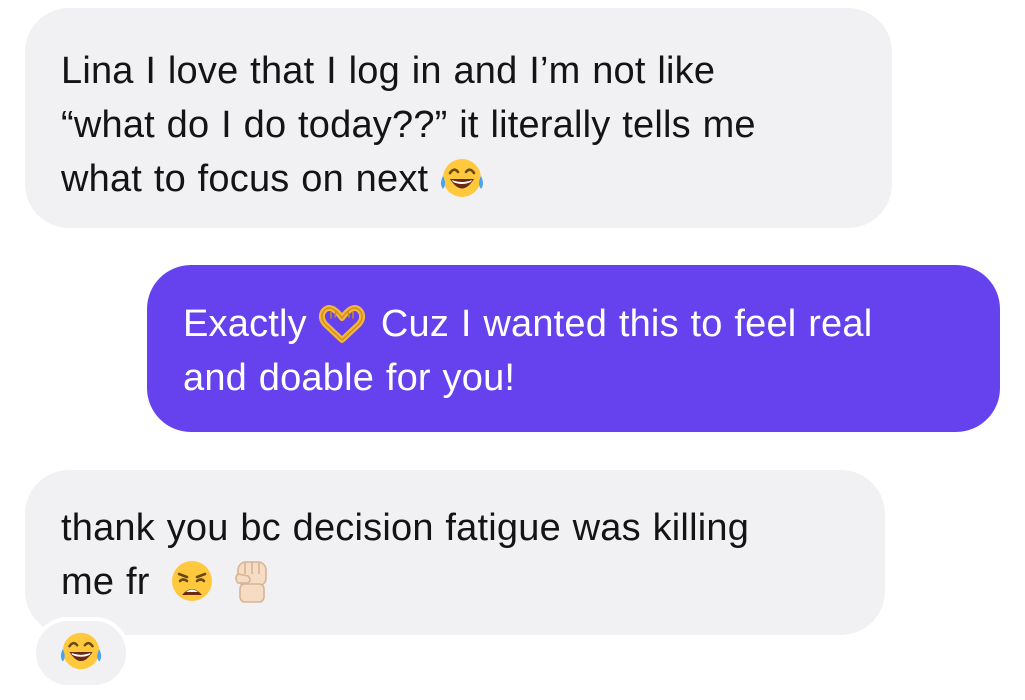  What do you see at coordinates (458, 582) in the screenshot?
I see `message-text-line: me fr` at bounding box center [458, 582].